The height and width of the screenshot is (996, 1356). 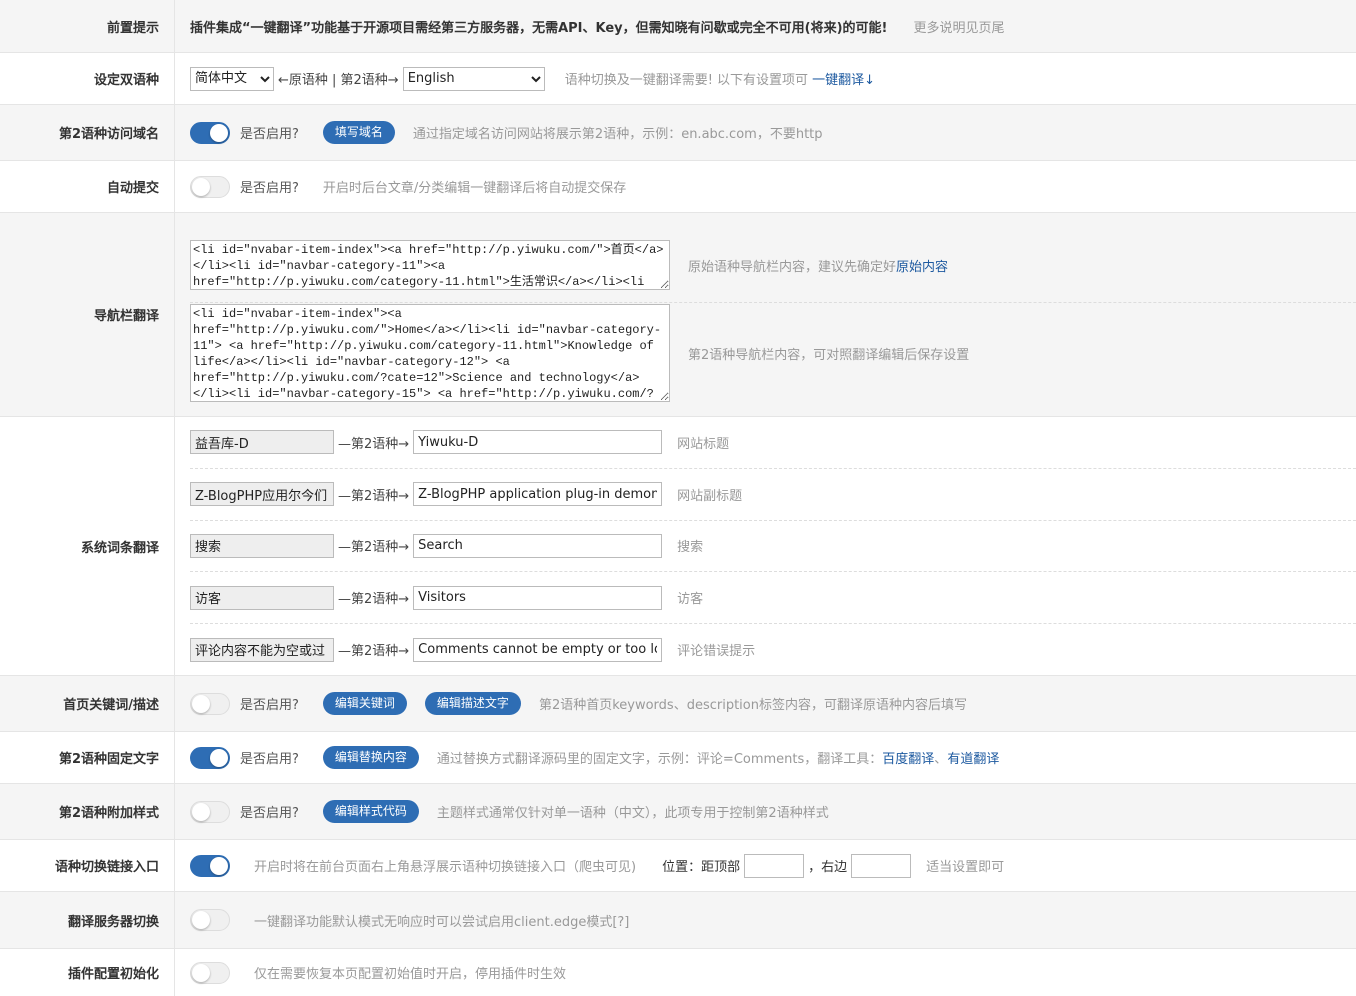 What do you see at coordinates (843, 78) in the screenshot?
I see `one-click-translate-link: 一键翻译↓` at bounding box center [843, 78].